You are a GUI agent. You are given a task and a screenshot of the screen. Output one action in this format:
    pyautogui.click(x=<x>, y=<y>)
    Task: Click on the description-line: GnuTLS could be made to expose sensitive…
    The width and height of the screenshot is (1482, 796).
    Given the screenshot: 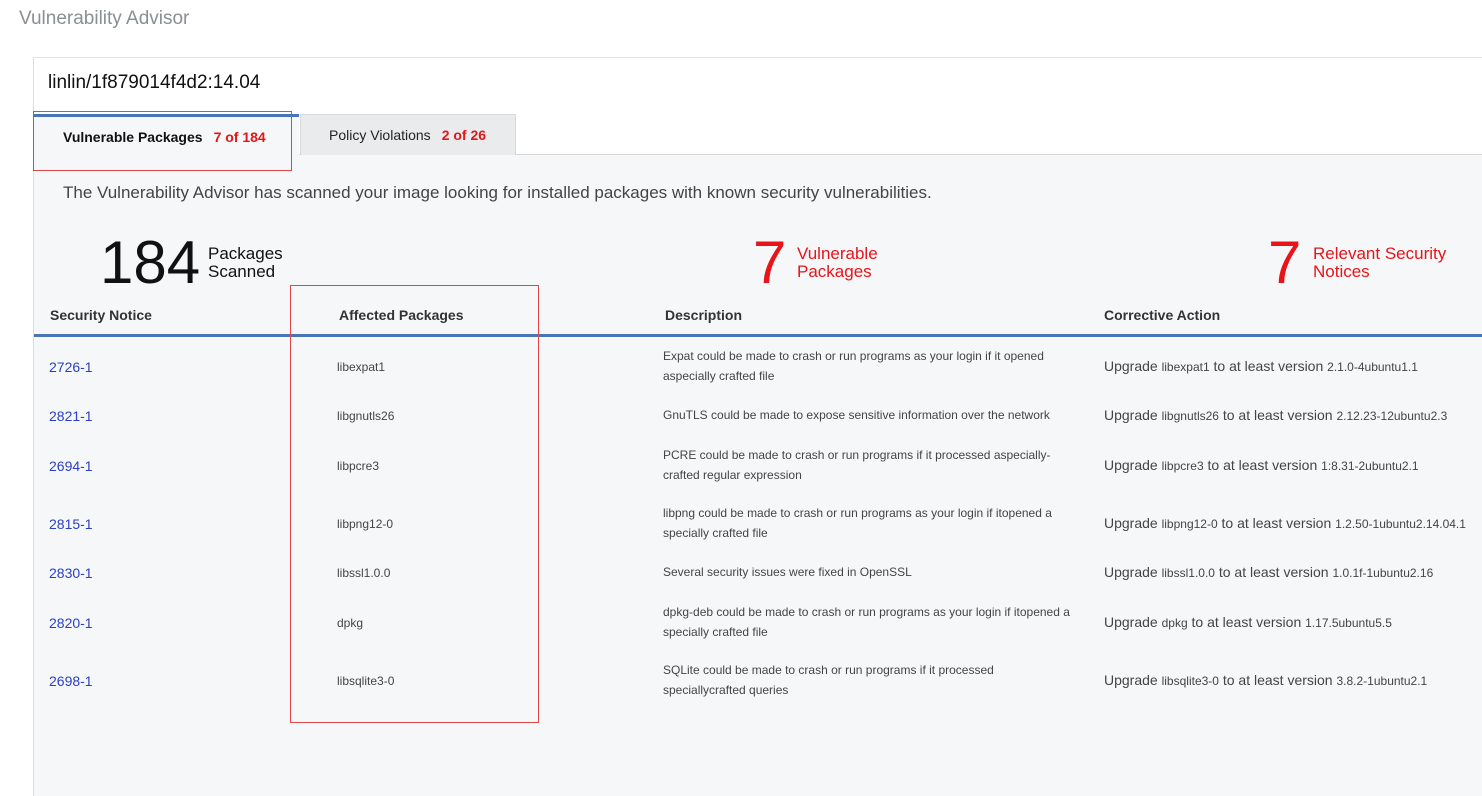 What is the action you would take?
    pyautogui.click(x=856, y=415)
    